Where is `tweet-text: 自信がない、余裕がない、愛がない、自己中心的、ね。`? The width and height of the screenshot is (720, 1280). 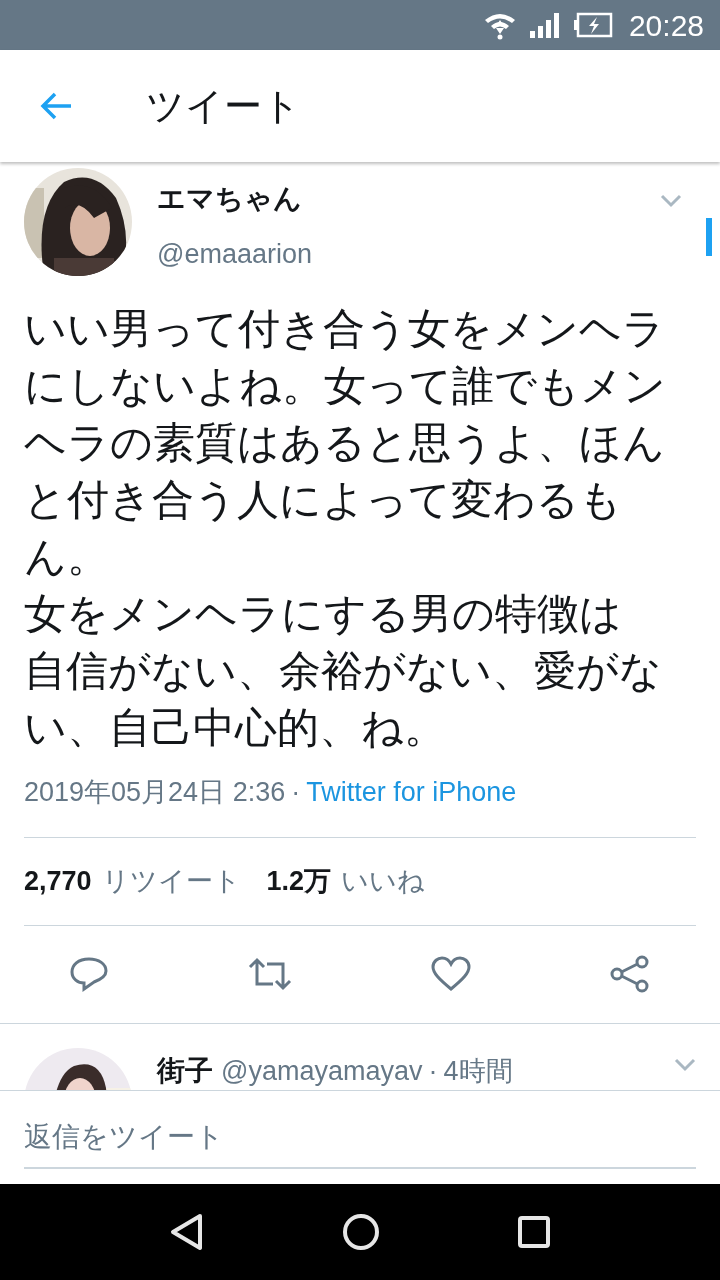
tweet-text: 自信がない、余裕がない、愛がない、自己中心的、ね。 is located at coordinates (343, 699).